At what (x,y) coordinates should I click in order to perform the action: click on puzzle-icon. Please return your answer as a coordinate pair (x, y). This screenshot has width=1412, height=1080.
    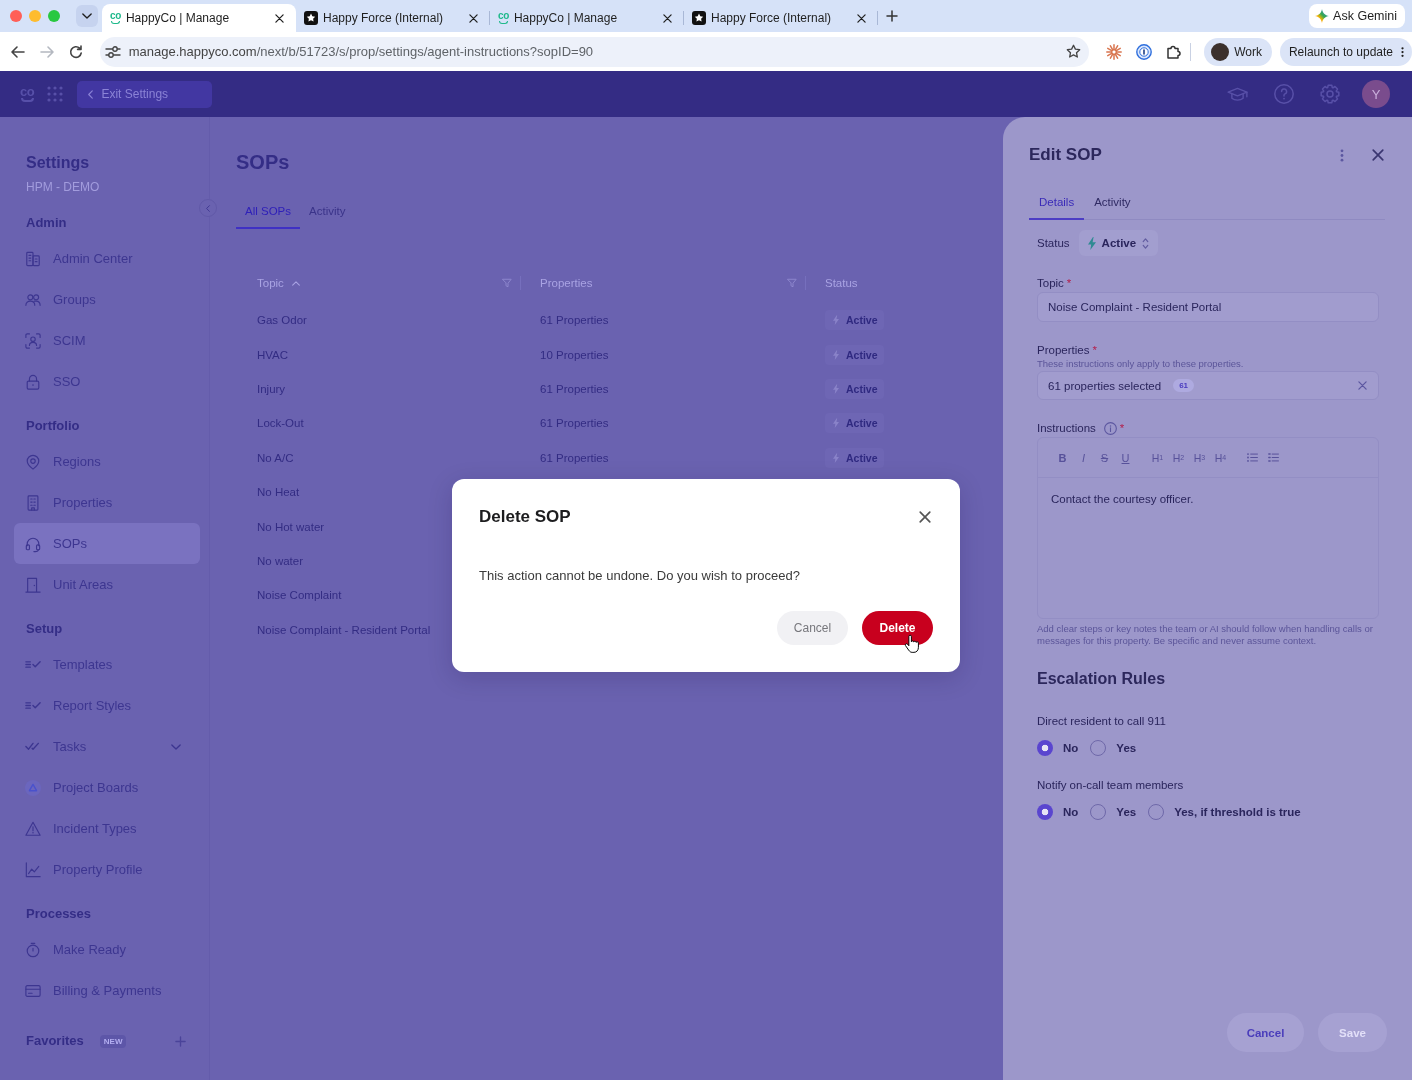
    Looking at the image, I should click on (1174, 51).